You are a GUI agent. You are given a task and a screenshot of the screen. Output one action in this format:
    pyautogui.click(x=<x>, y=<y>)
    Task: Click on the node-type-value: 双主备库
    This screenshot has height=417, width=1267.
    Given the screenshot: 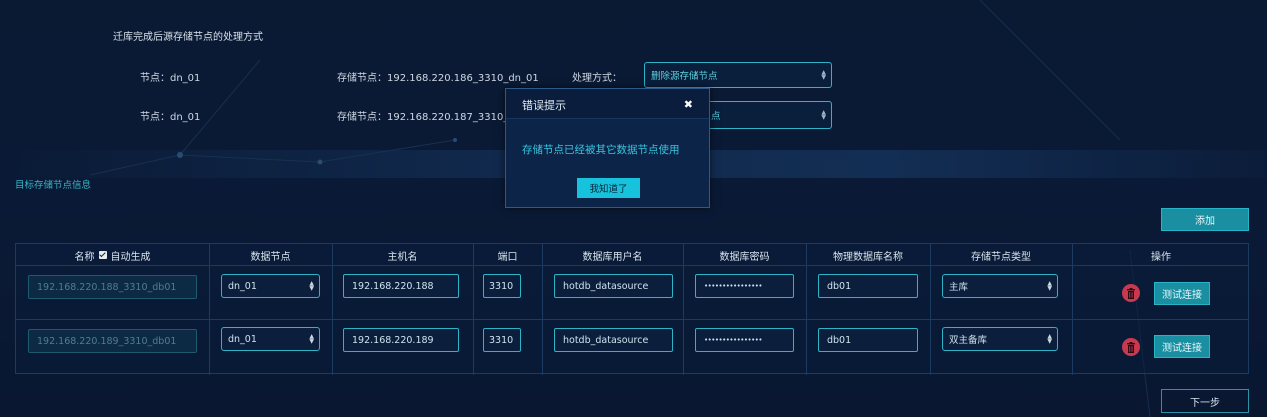 What is the action you would take?
    pyautogui.click(x=968, y=340)
    